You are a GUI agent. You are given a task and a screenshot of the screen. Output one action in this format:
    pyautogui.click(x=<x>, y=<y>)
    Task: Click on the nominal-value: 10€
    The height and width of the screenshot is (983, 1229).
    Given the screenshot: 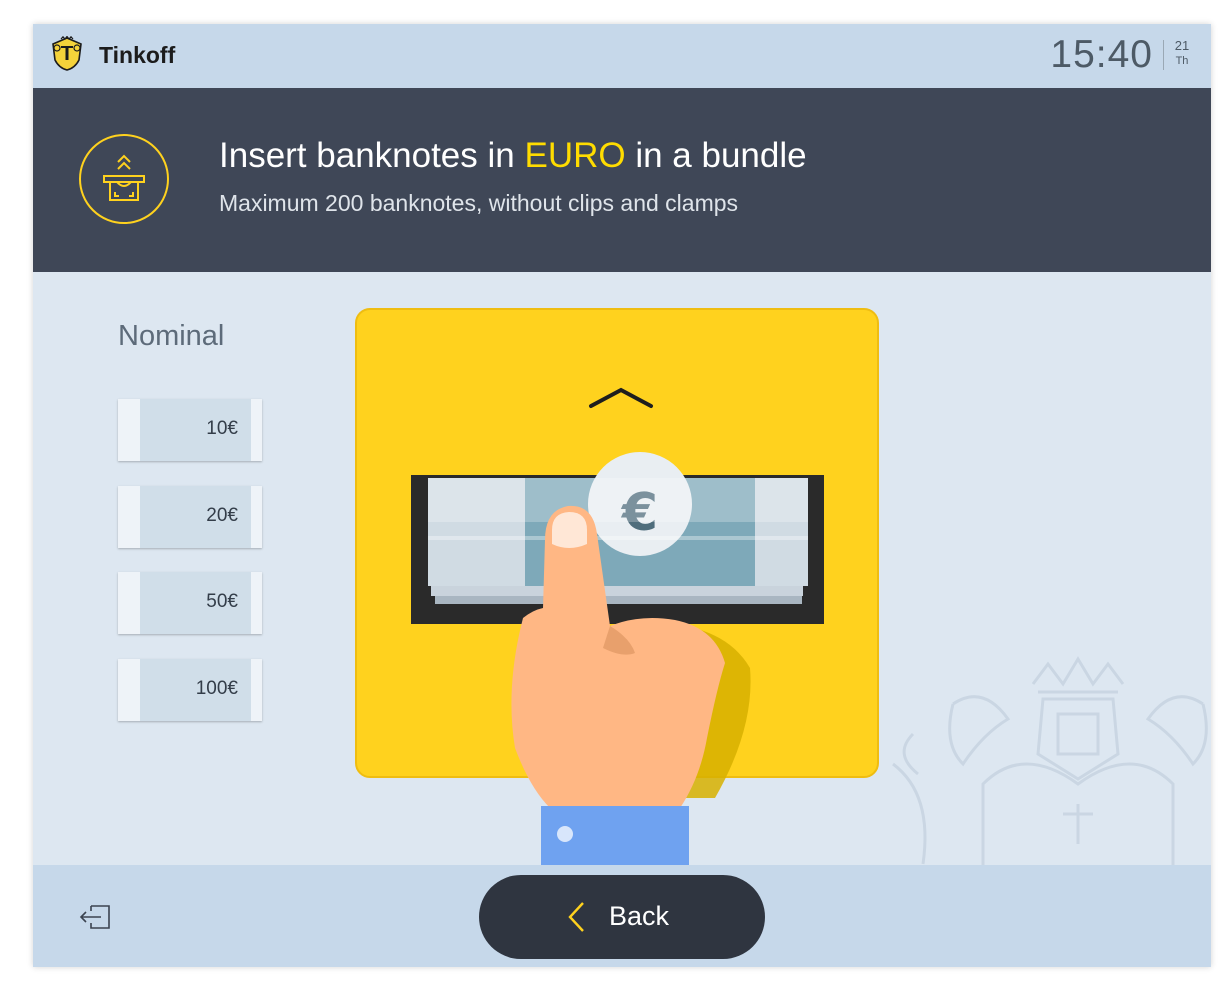 What is the action you would take?
    pyautogui.click(x=222, y=428)
    